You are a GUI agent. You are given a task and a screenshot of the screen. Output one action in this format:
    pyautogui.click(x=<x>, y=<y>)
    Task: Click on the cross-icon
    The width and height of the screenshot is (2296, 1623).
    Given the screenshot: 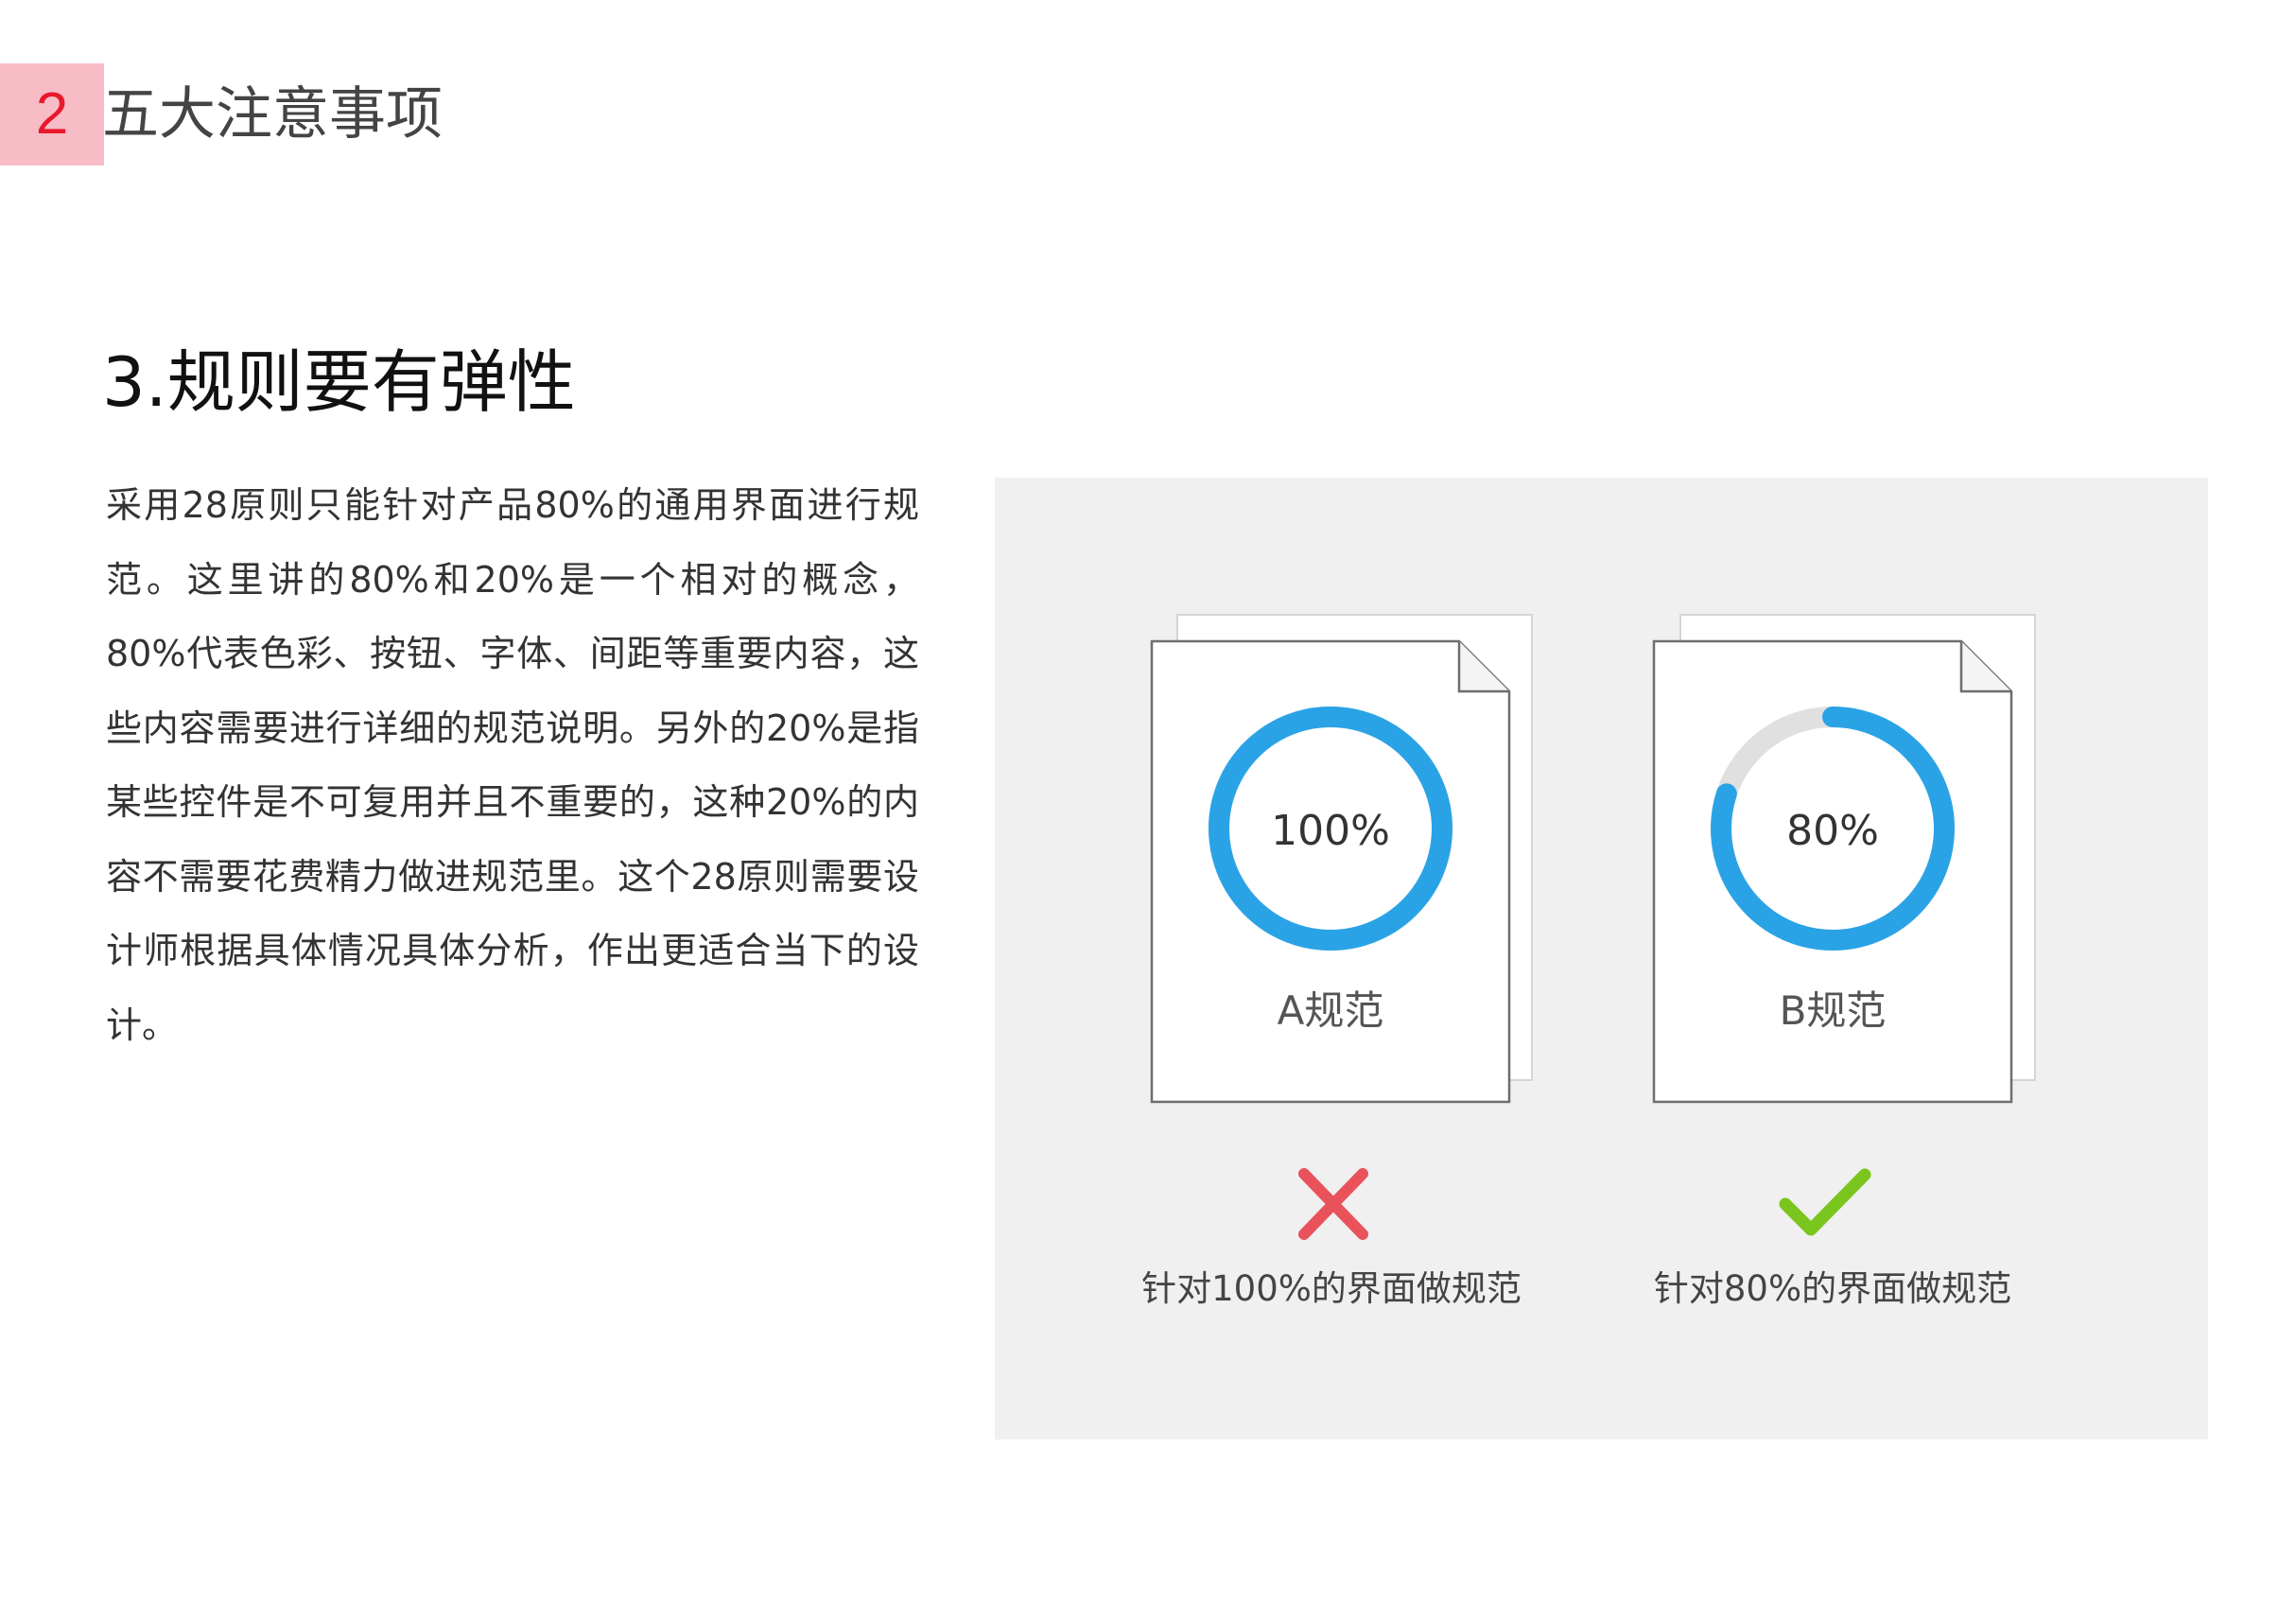 What is the action you would take?
    pyautogui.click(x=1333, y=1204)
    